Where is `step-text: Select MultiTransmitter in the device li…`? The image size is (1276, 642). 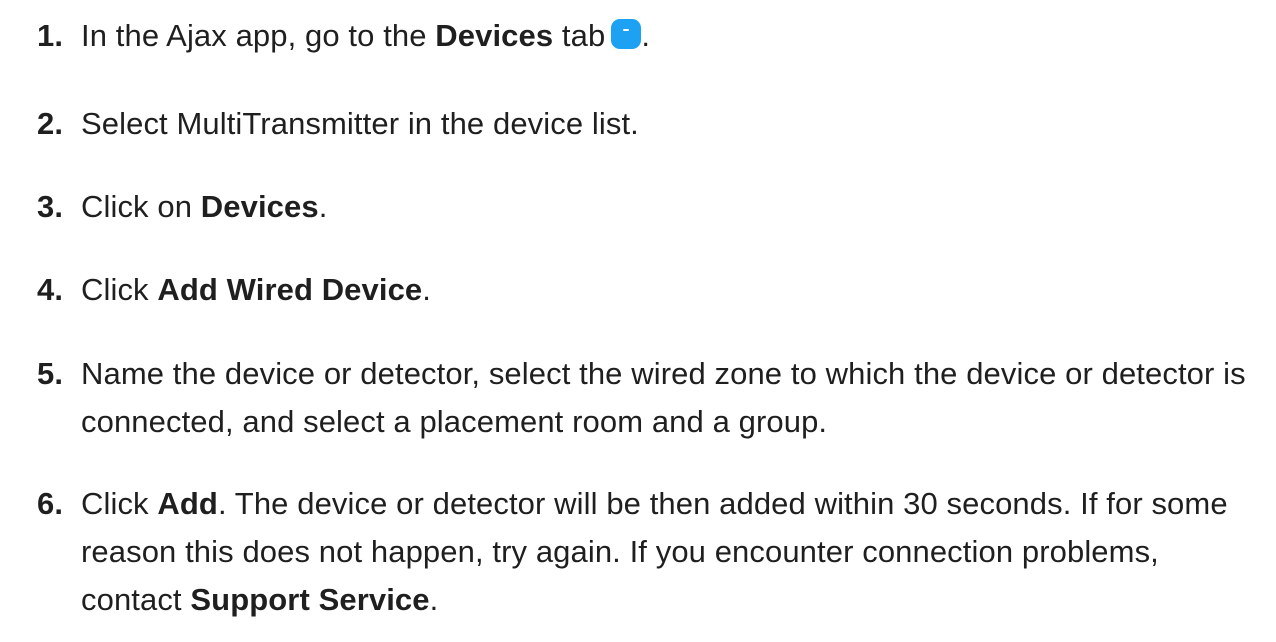 step-text: Select MultiTransmitter in the device li… is located at coordinates (642, 124).